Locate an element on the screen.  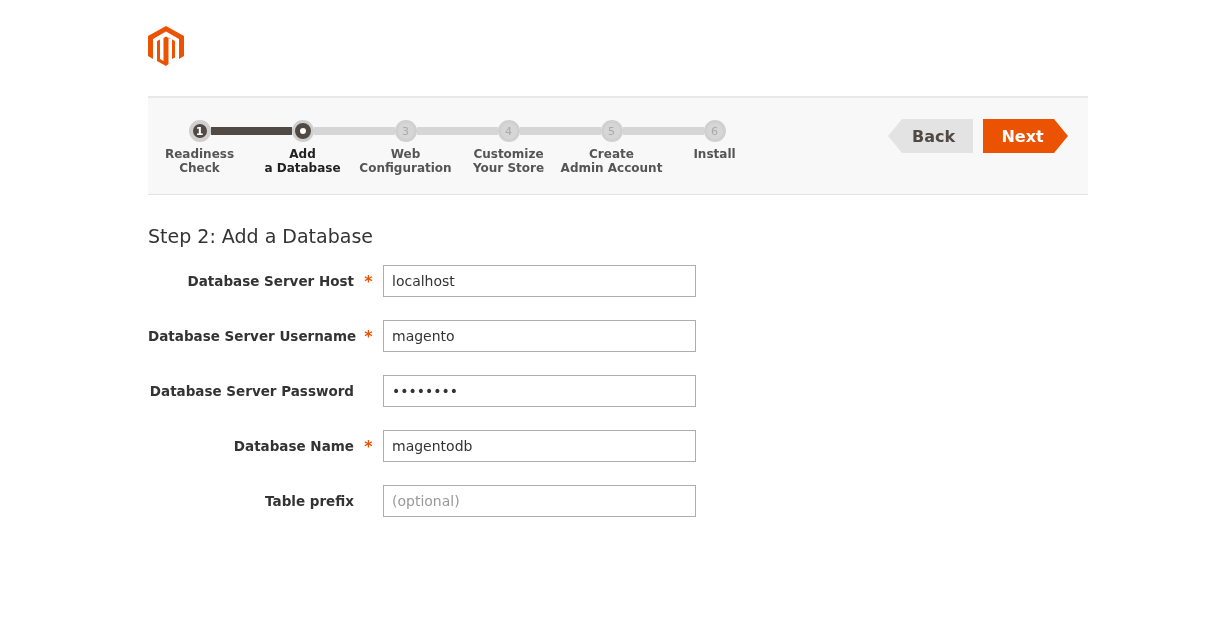
step-label: Add a Database is located at coordinates (302, 161).